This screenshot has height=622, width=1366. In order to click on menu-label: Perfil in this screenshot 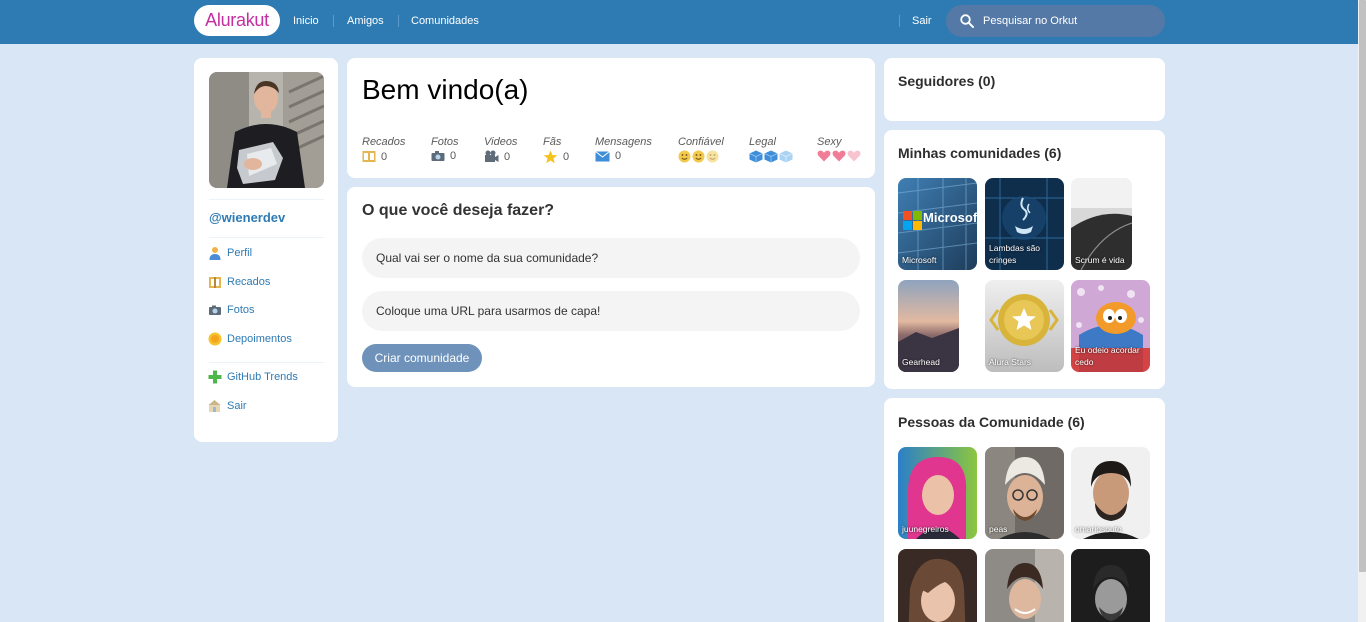, I will do `click(240, 253)`.